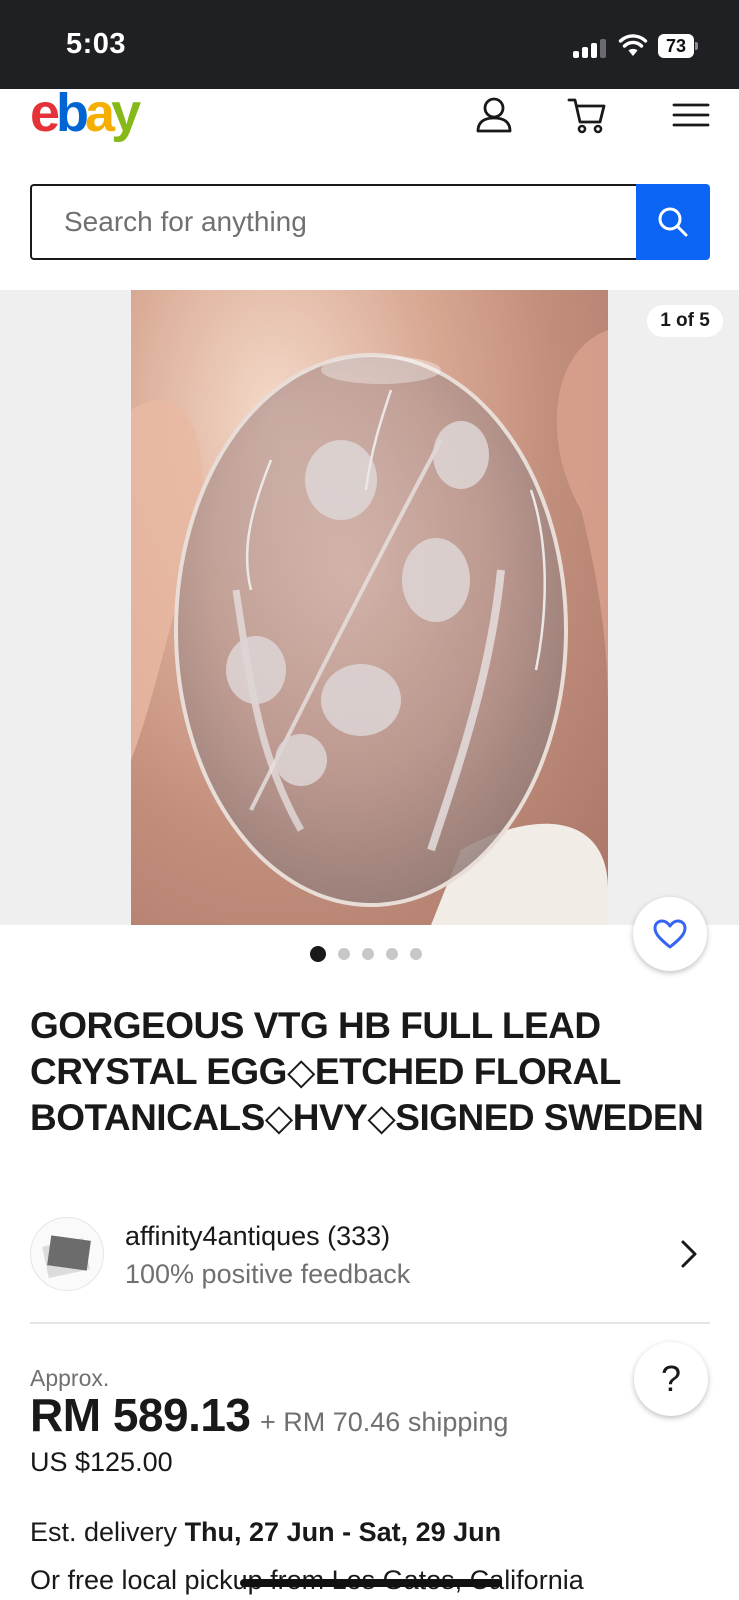  What do you see at coordinates (691, 115) in the screenshot?
I see `menu-icon` at bounding box center [691, 115].